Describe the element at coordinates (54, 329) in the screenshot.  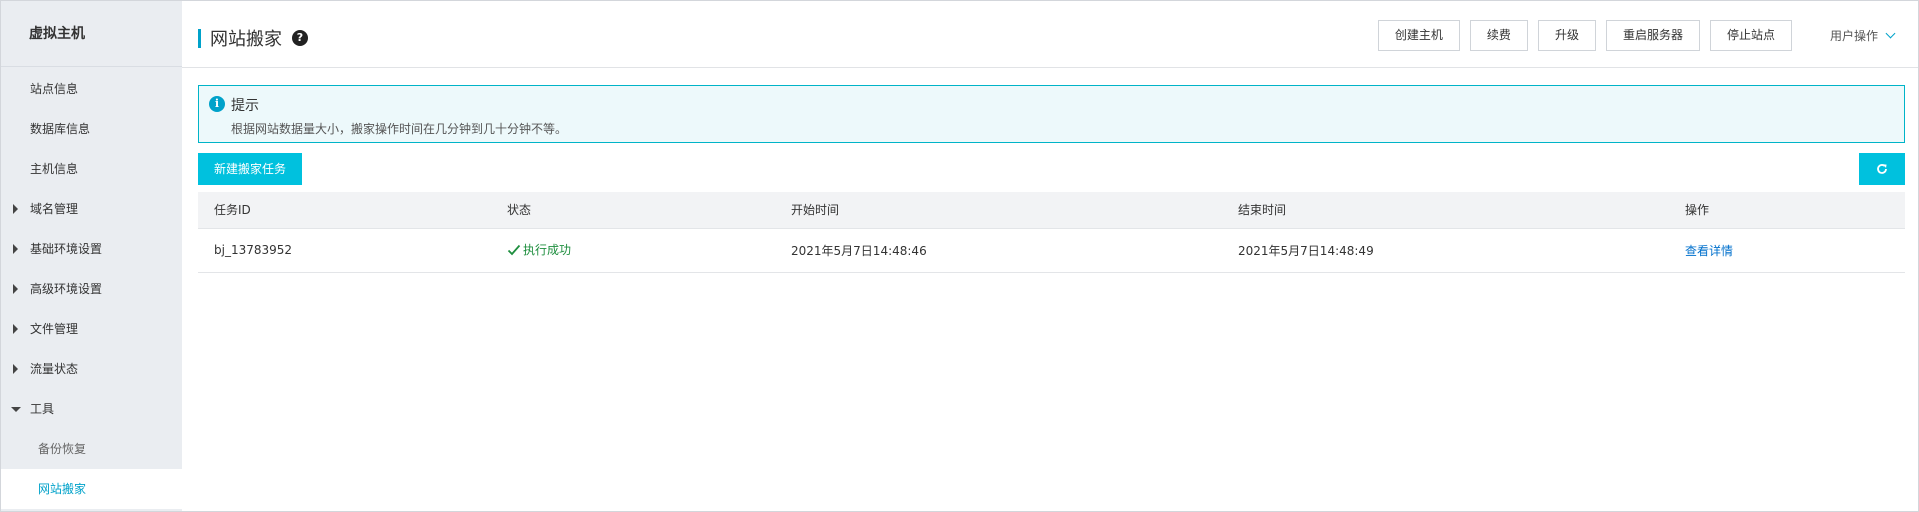
I see `sidebar-item-label: 文件管理` at that location.